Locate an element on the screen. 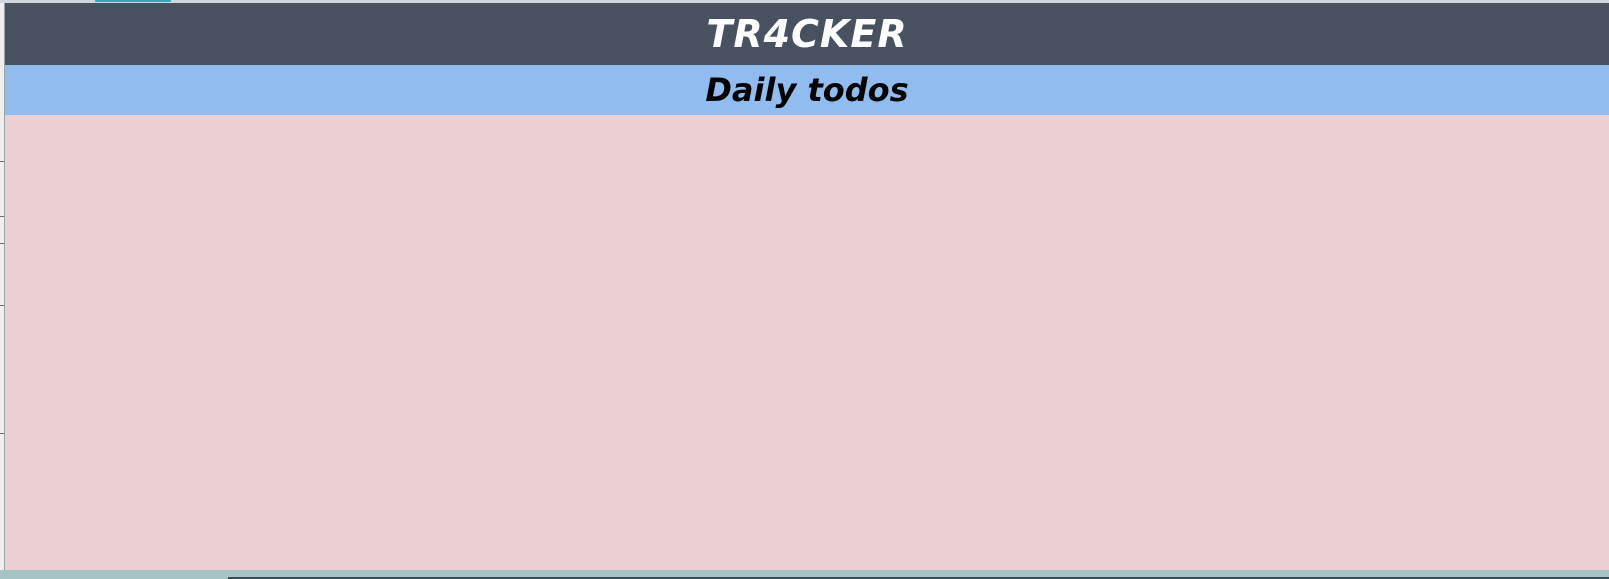 This screenshot has height=579, width=1609. daily-todos-header: Daily todos is located at coordinates (807, 90).